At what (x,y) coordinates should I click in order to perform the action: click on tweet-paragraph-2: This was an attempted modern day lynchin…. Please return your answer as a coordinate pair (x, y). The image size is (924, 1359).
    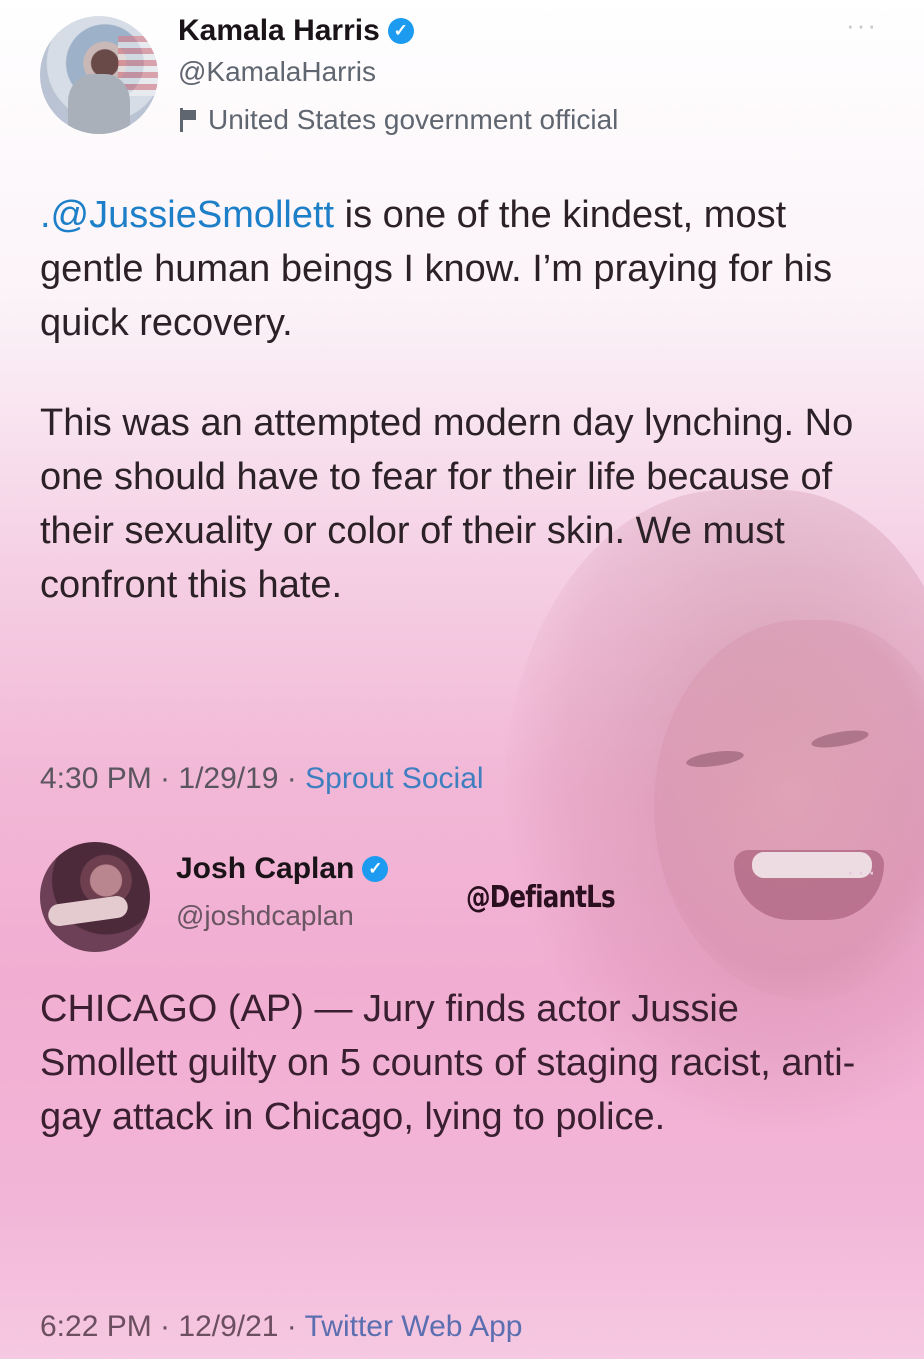
    Looking at the image, I should click on (447, 504).